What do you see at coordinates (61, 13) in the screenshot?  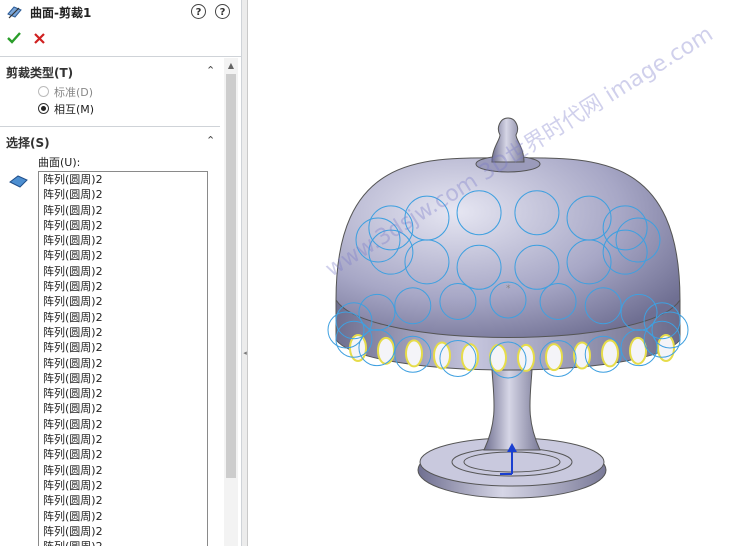 I see `panel-title: 曲面-剪裁1` at bounding box center [61, 13].